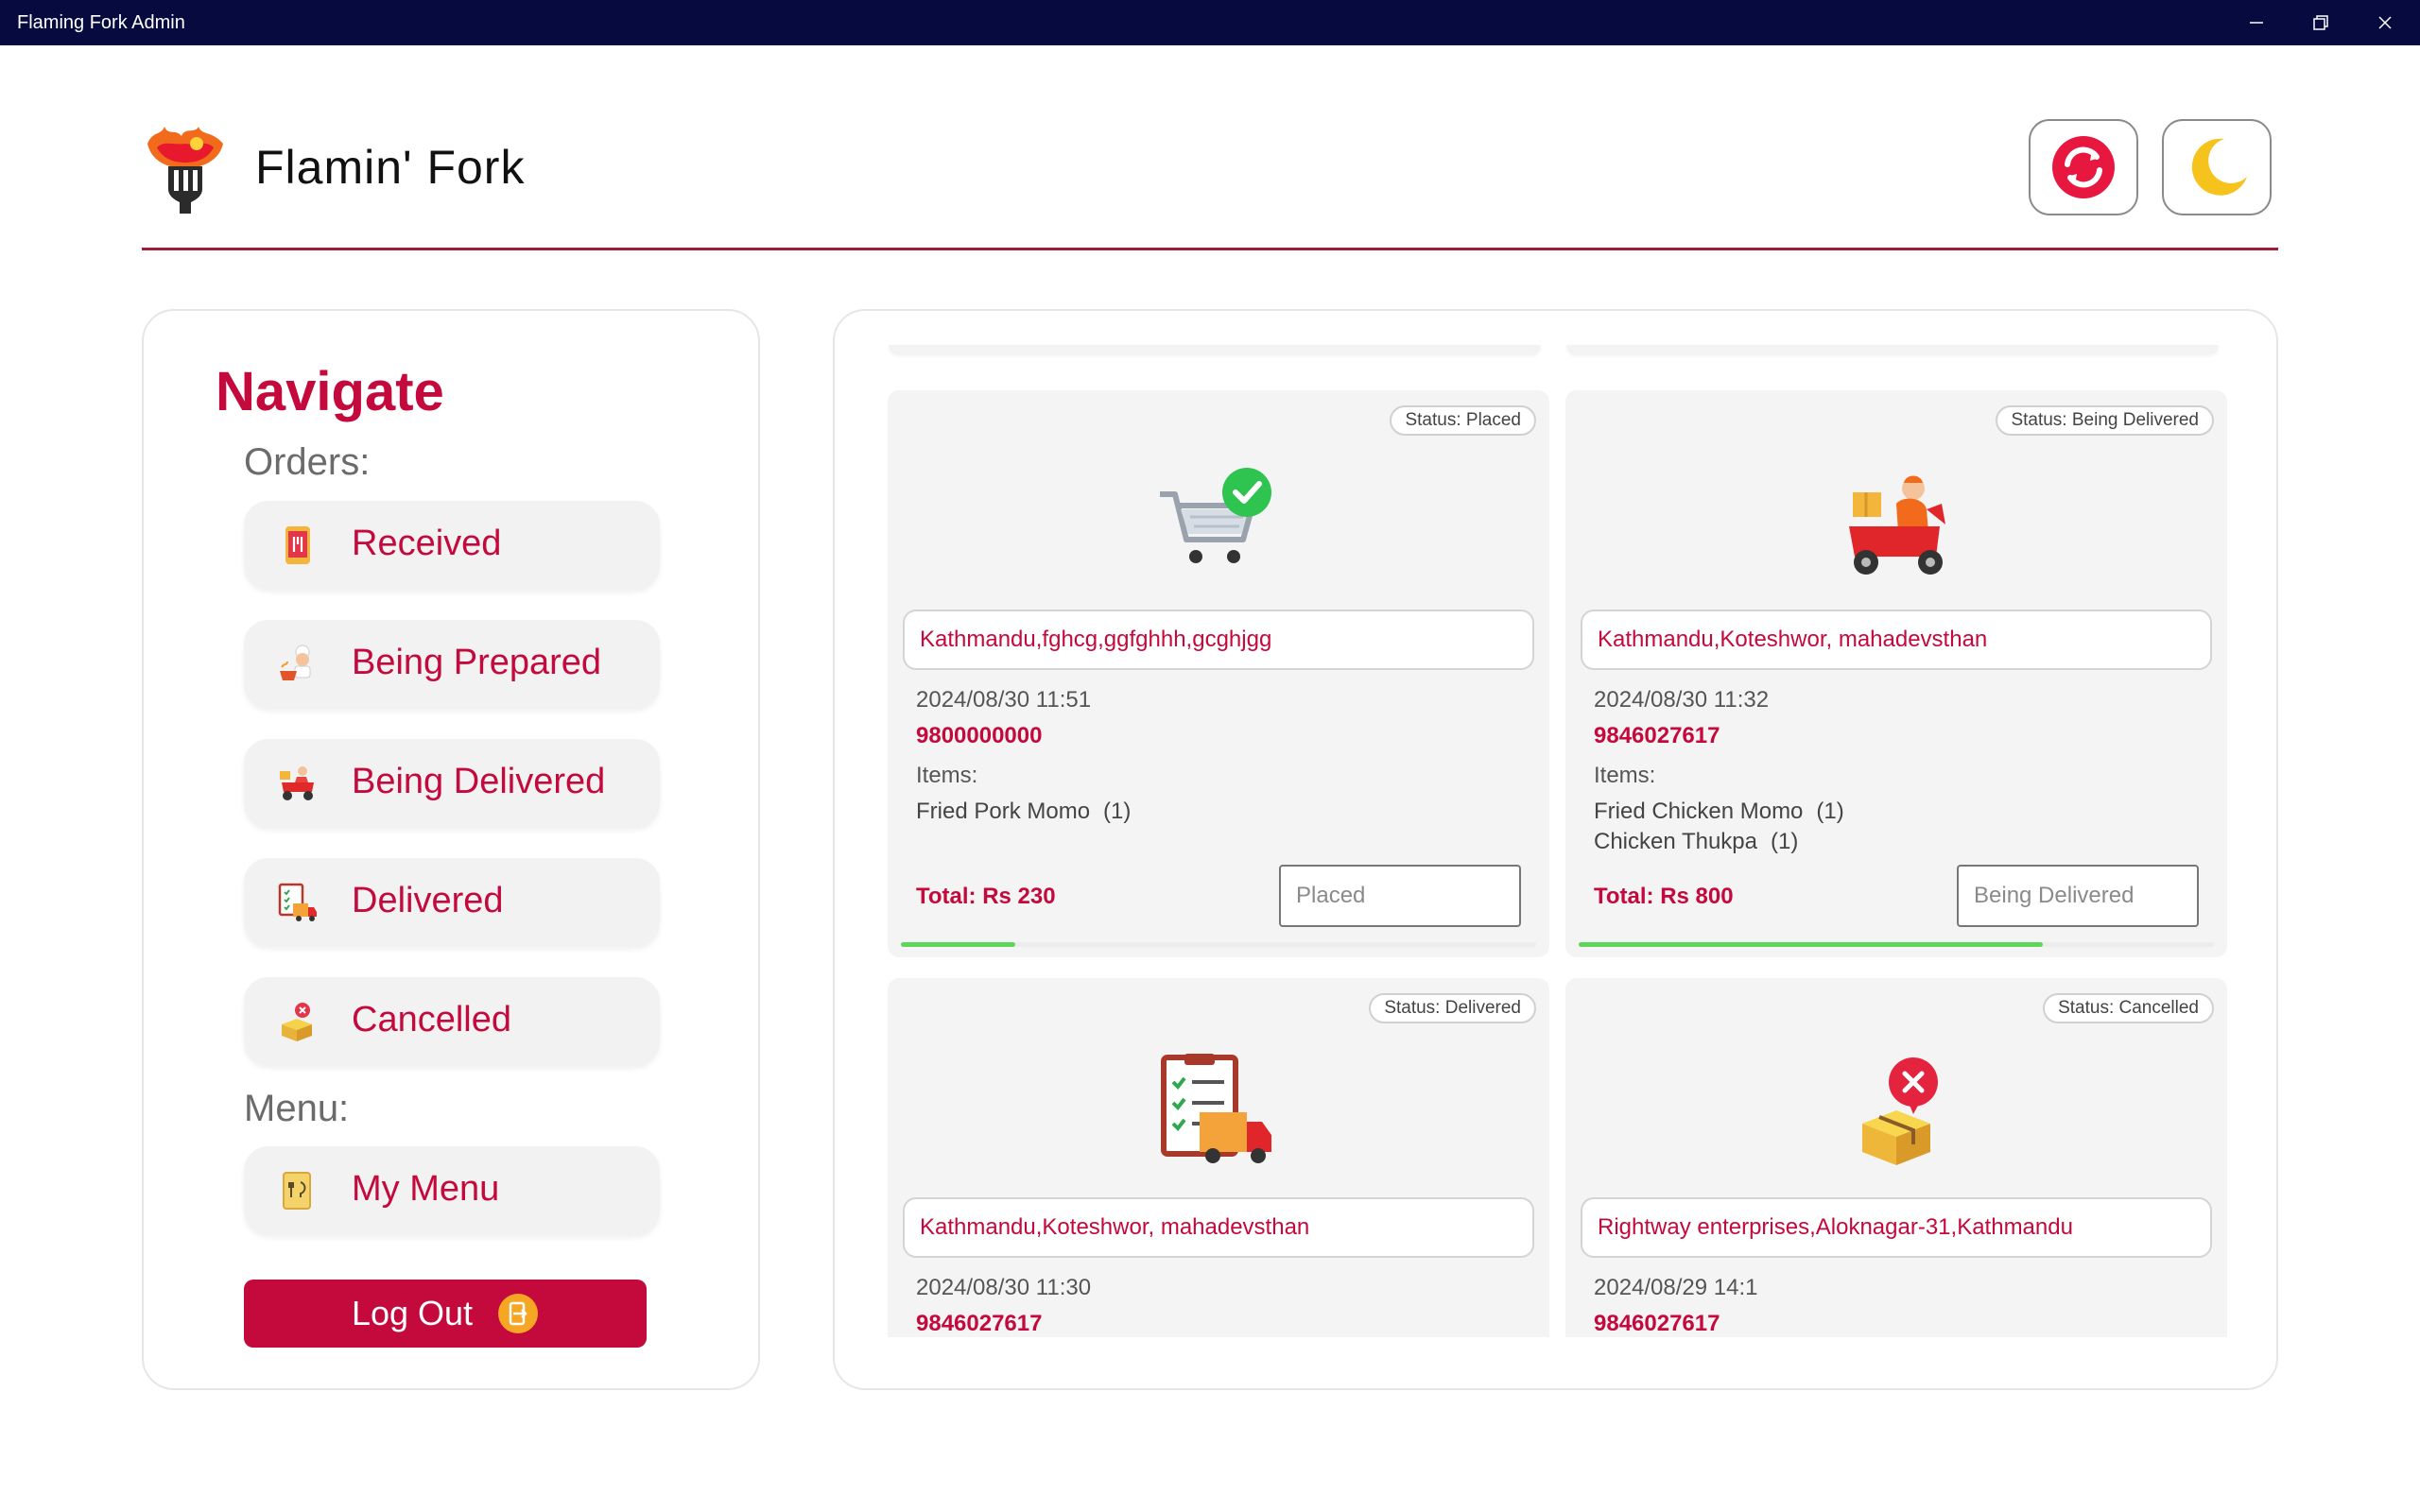 The width and height of the screenshot is (2420, 1512). I want to click on restore-button, so click(2321, 22).